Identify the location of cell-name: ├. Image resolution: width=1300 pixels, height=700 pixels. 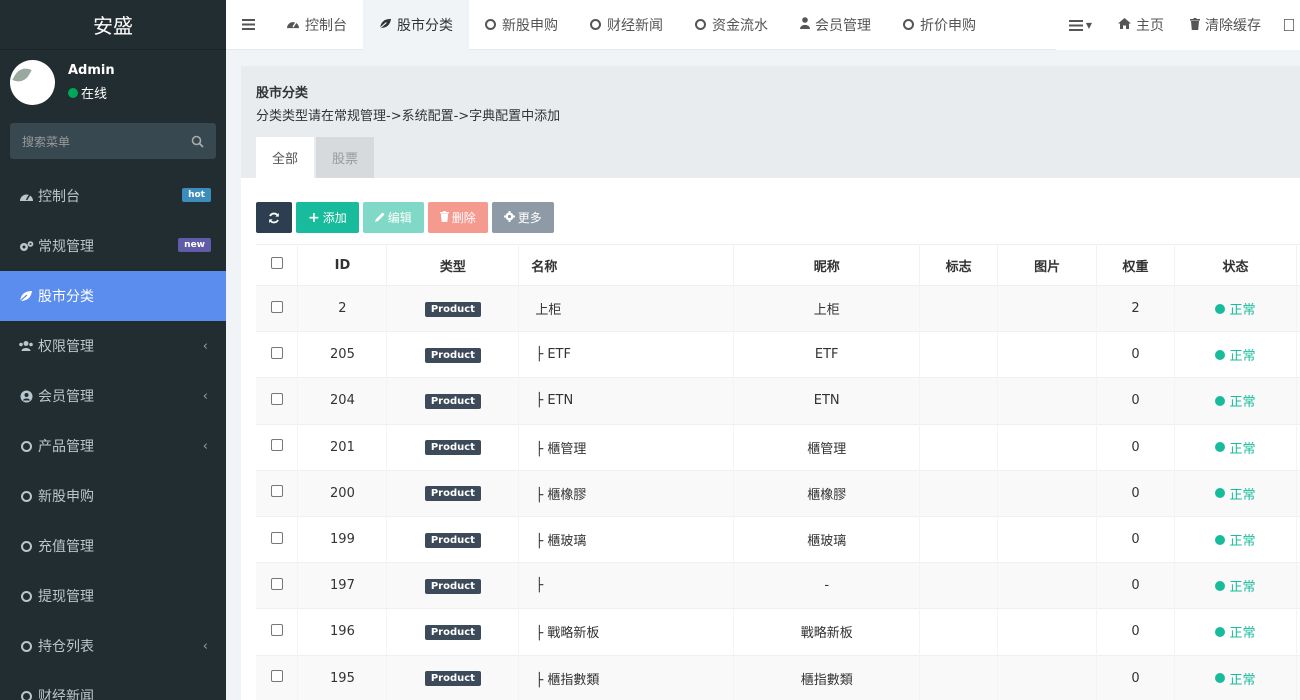
(626, 585).